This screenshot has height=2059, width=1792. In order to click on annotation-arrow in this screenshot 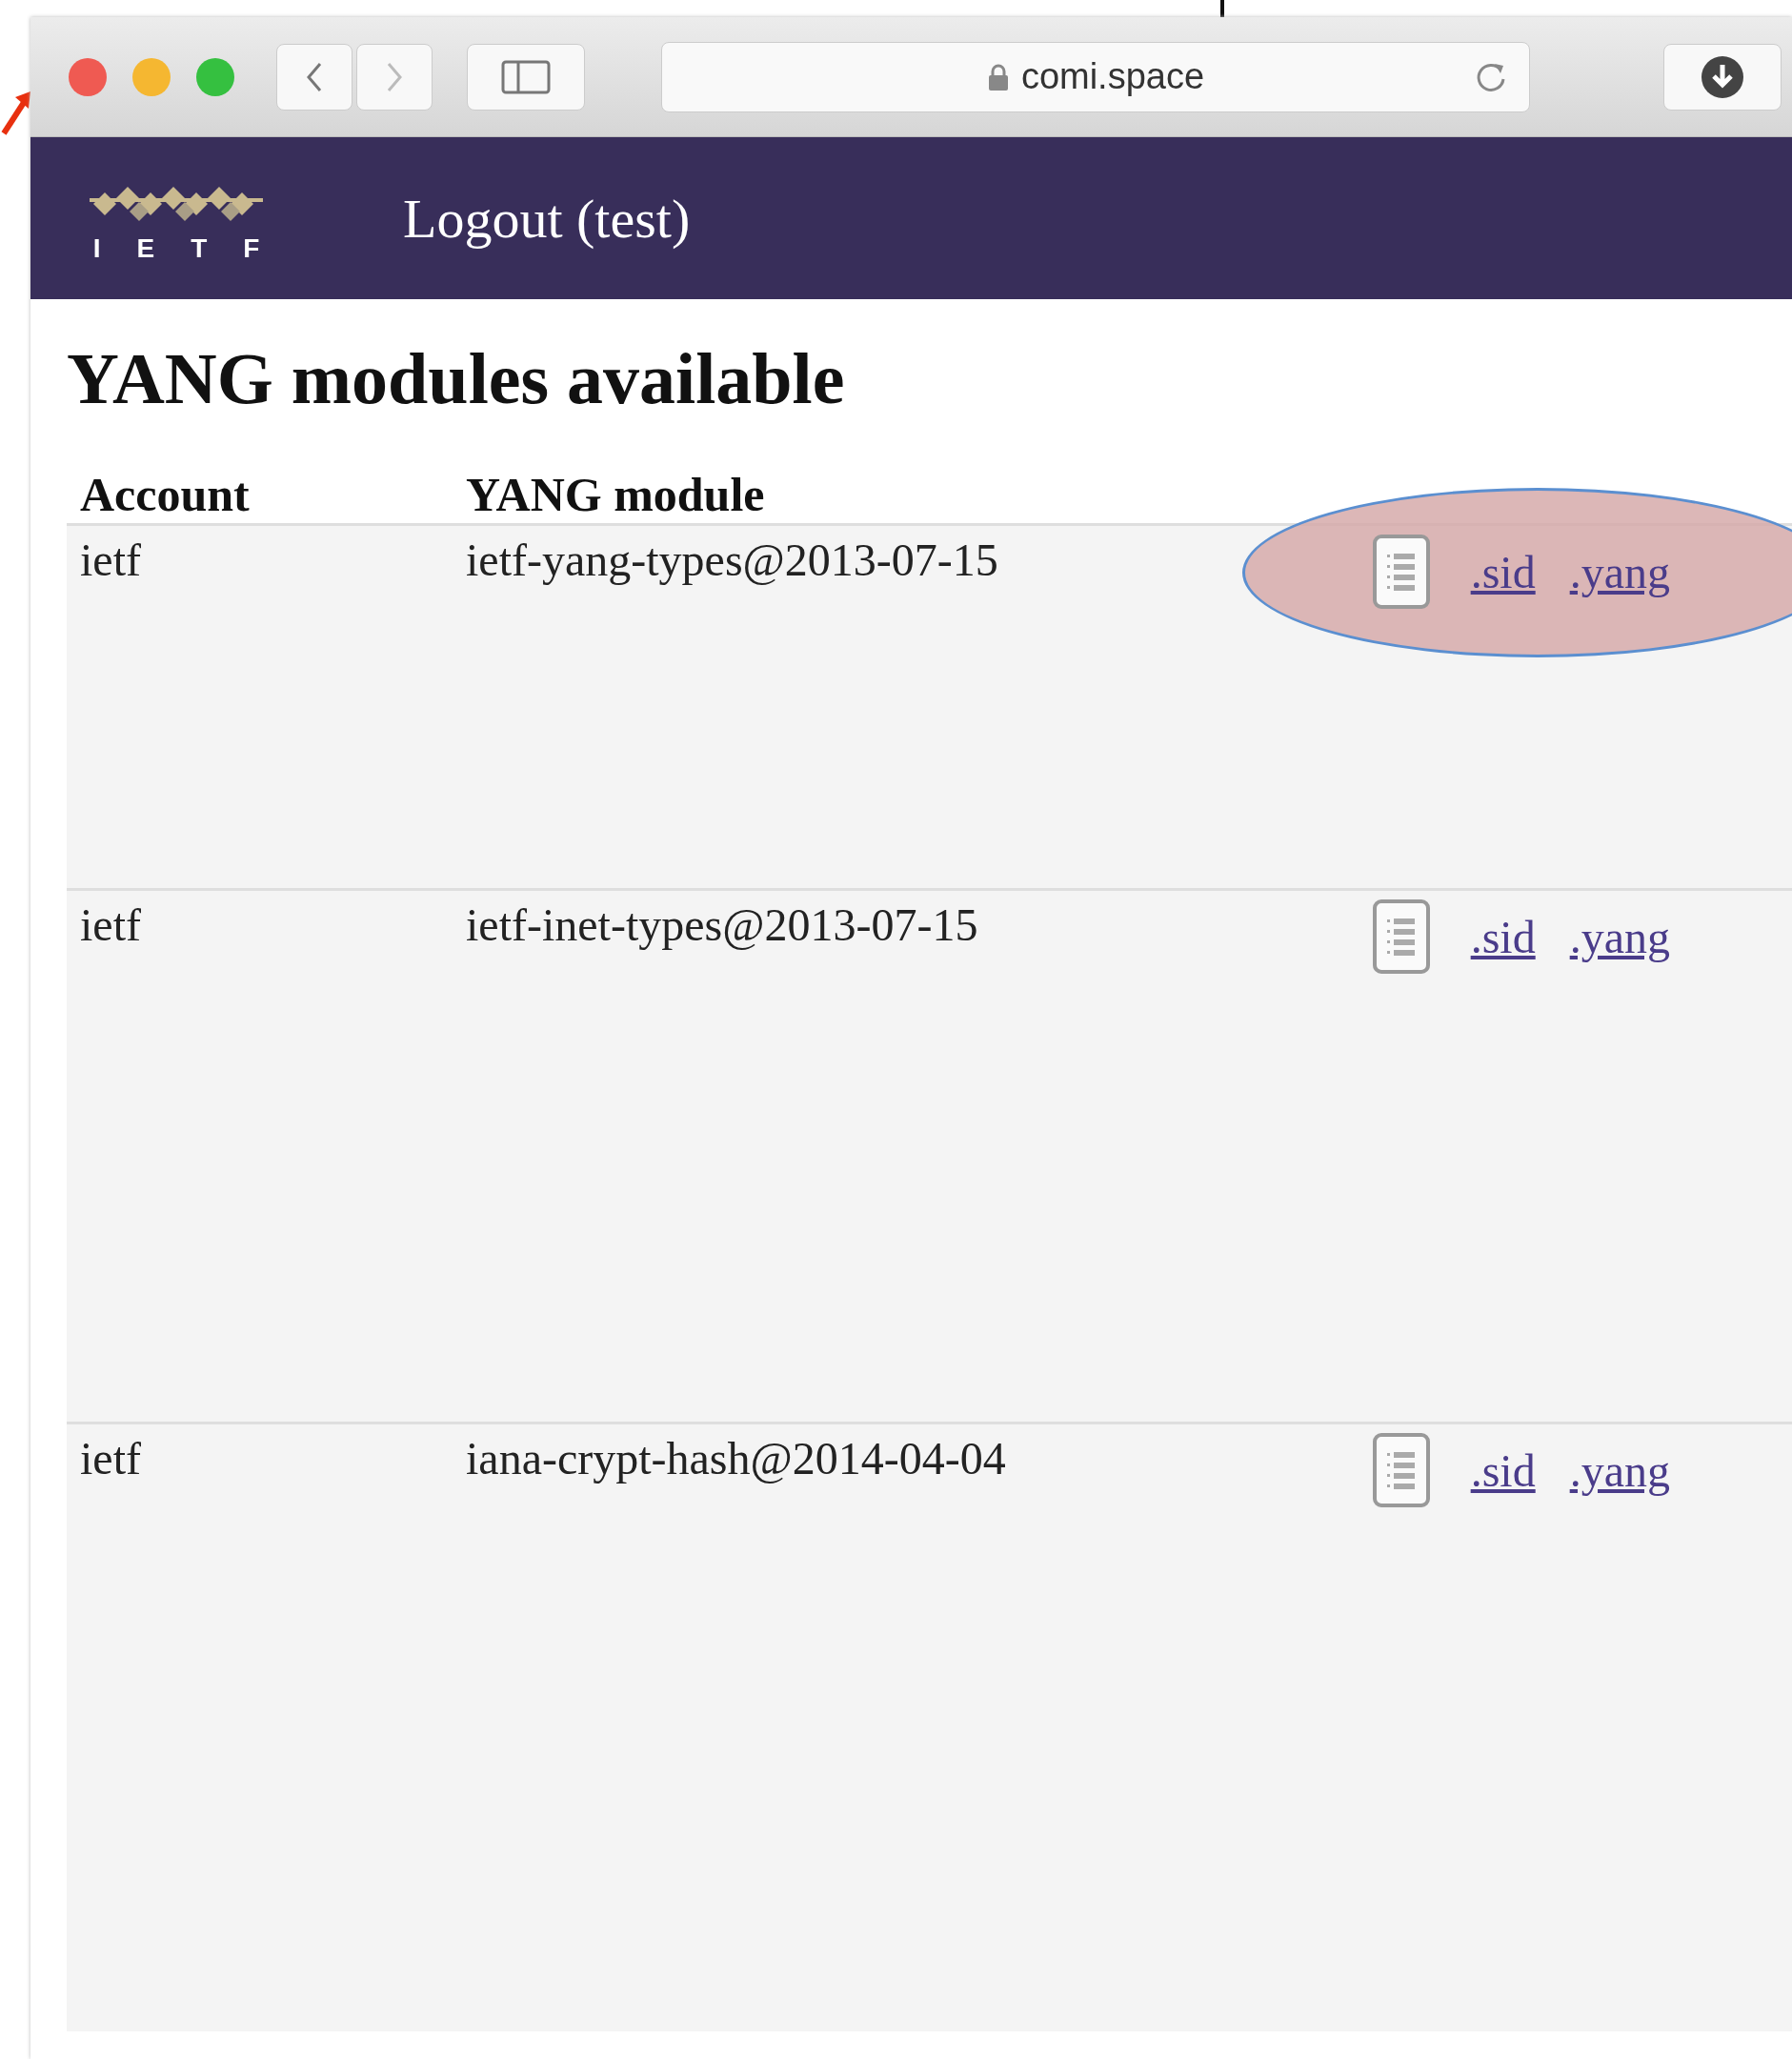, I will do `click(16, 113)`.